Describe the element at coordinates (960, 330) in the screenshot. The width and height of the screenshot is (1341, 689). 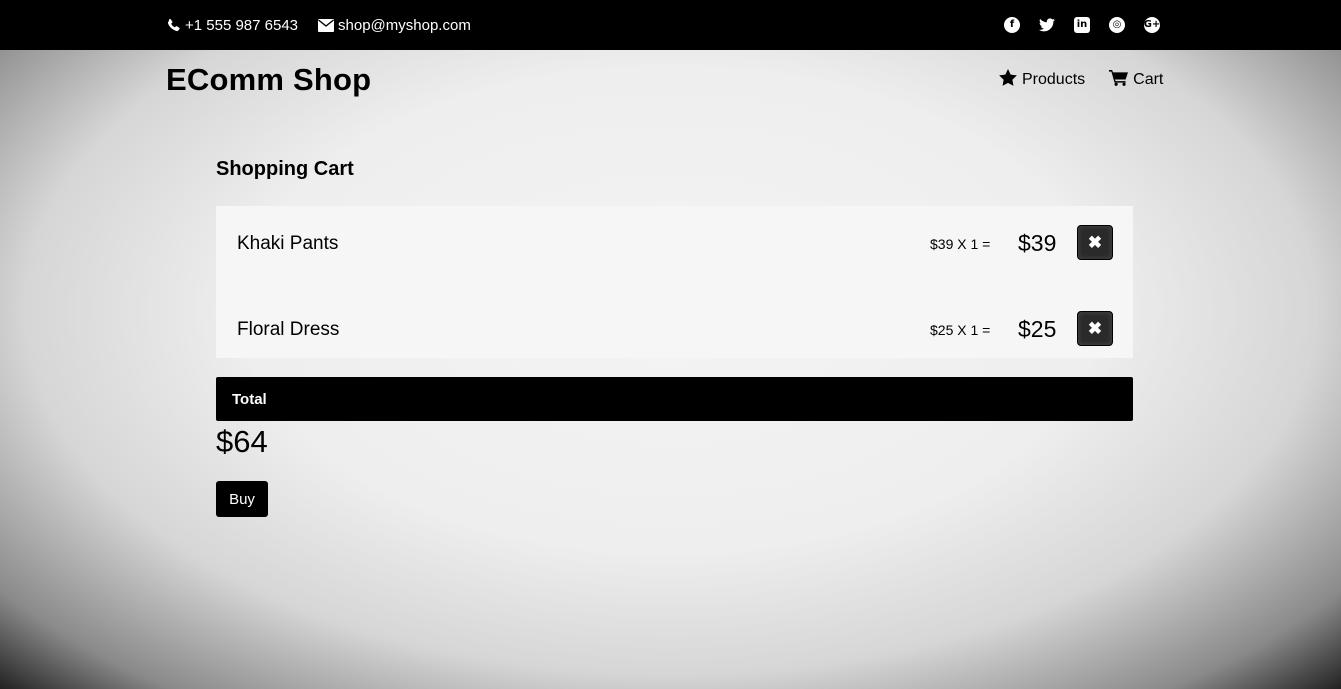
I see `item-price-calc: $25 X 1 =` at that location.